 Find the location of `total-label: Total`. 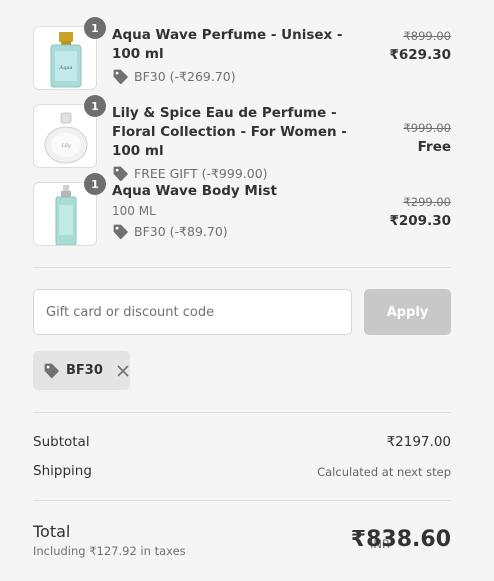

total-label: Total is located at coordinates (52, 531).